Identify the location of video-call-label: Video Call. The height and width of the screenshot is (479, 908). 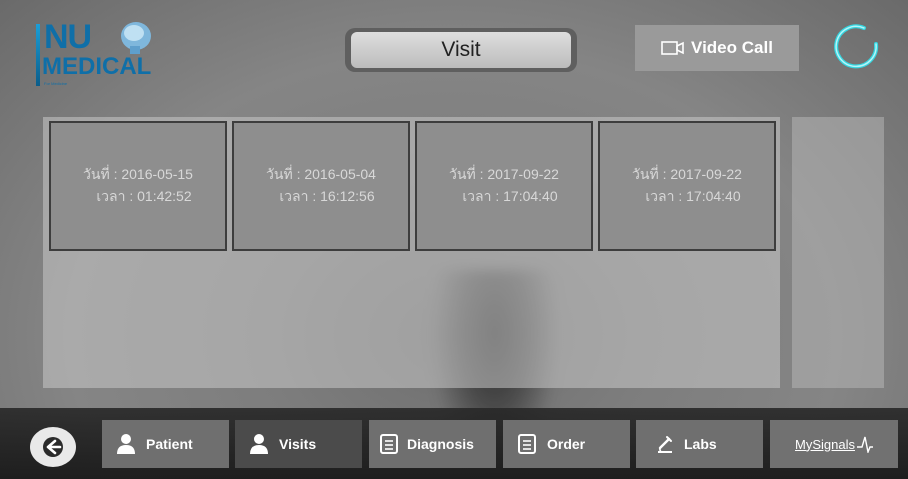
(732, 47).